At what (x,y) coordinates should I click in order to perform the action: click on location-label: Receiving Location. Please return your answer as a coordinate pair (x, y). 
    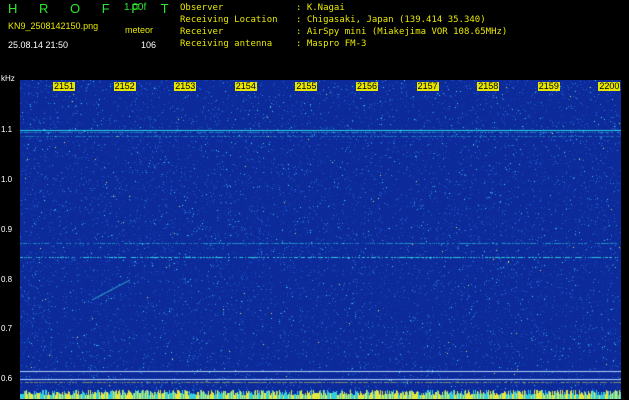
    Looking at the image, I should click on (229, 20).